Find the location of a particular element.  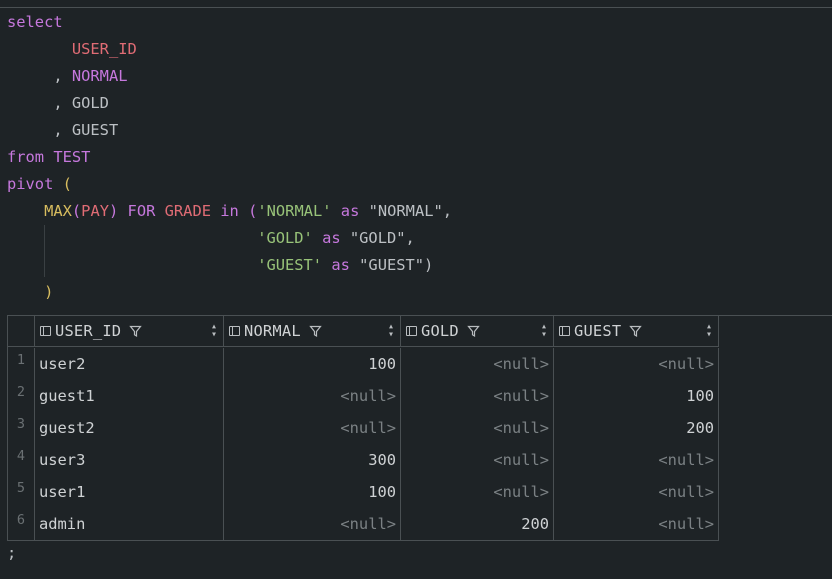

table-cell: user3 is located at coordinates (129, 460).